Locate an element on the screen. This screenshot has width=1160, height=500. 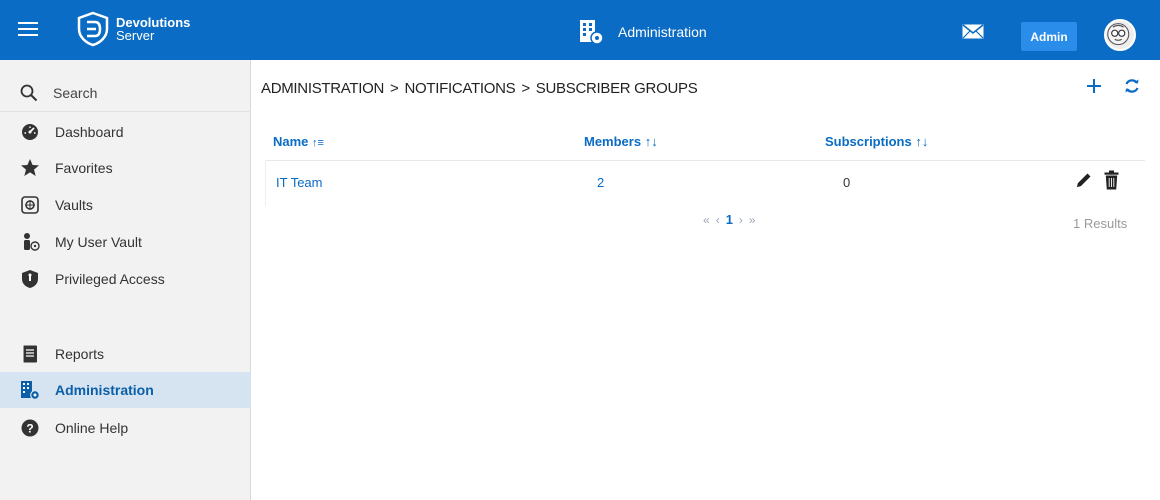
sidebar-item-label: Dashboard is located at coordinates (89, 132).